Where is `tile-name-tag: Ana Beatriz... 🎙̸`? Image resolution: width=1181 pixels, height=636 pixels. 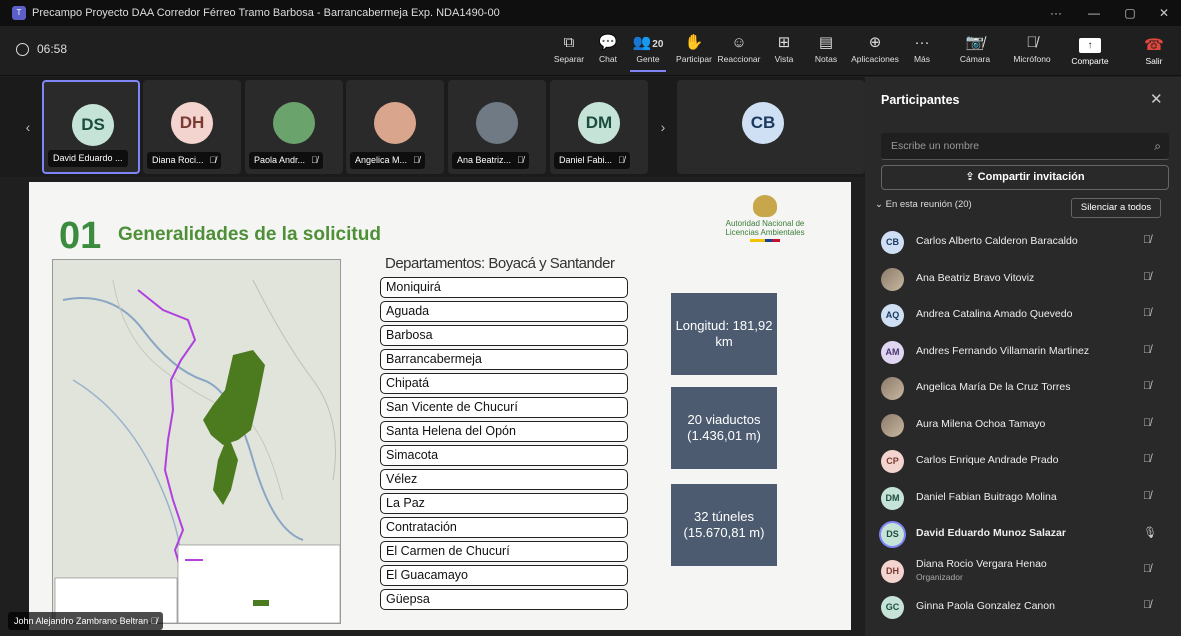 tile-name-tag: Ana Beatriz... 🎙̸ is located at coordinates (490, 160).